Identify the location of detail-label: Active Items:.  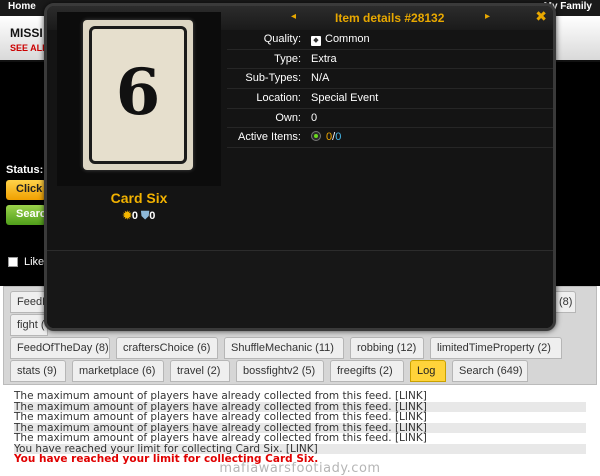
(269, 137).